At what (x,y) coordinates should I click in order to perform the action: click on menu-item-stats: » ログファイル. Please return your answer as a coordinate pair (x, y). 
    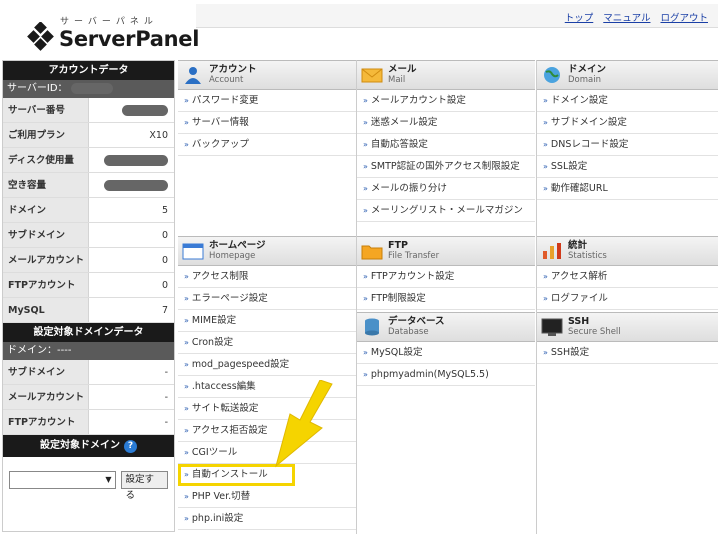
    Looking at the image, I should click on (627, 299).